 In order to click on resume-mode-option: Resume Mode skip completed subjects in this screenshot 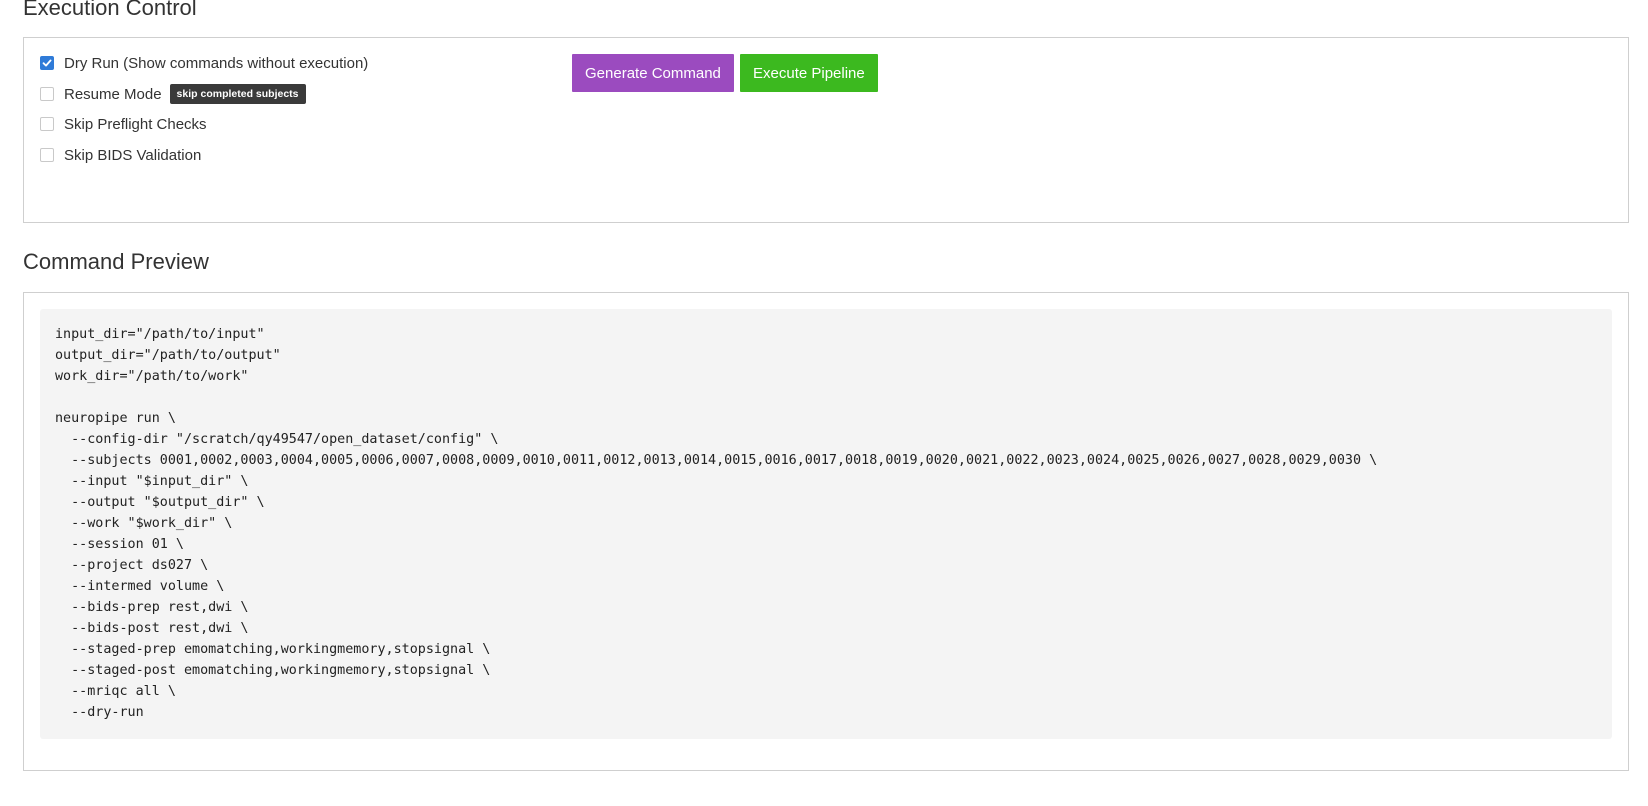, I will do `click(173, 94)`.